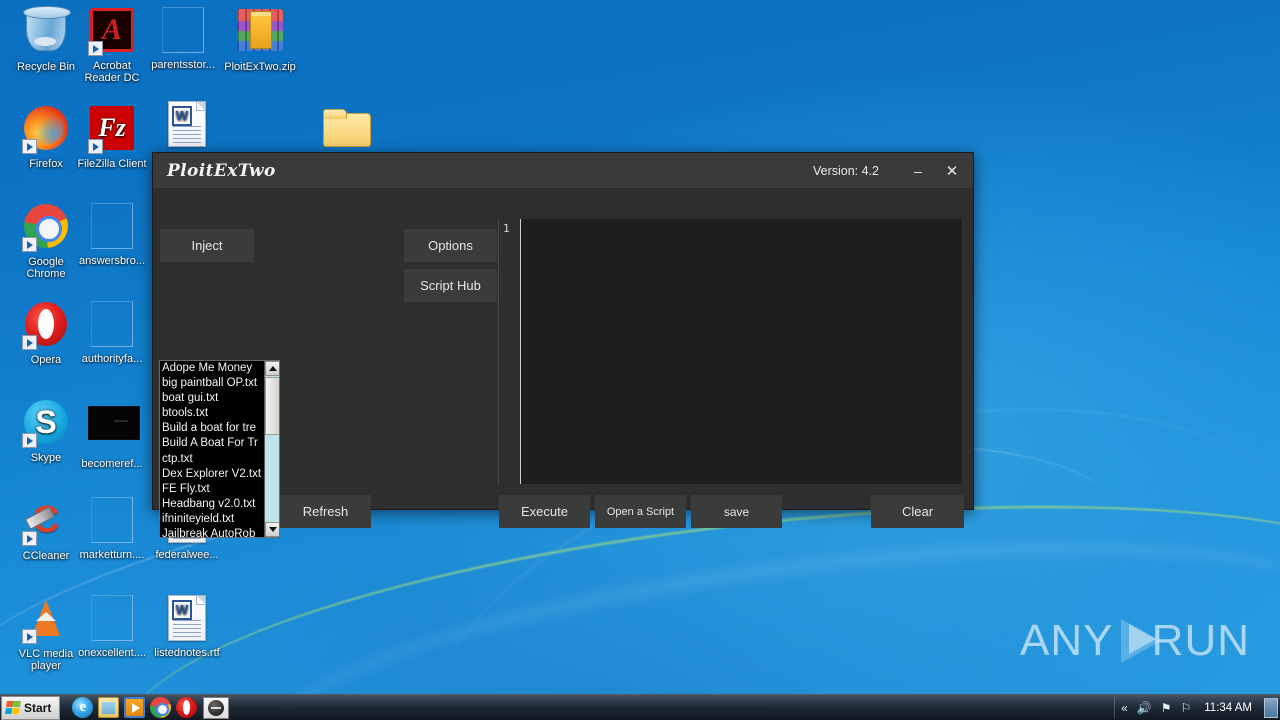 Image resolution: width=1280 pixels, height=720 pixels. Describe the element at coordinates (221, 170) in the screenshot. I see `window-title: PloitExTwo` at that location.